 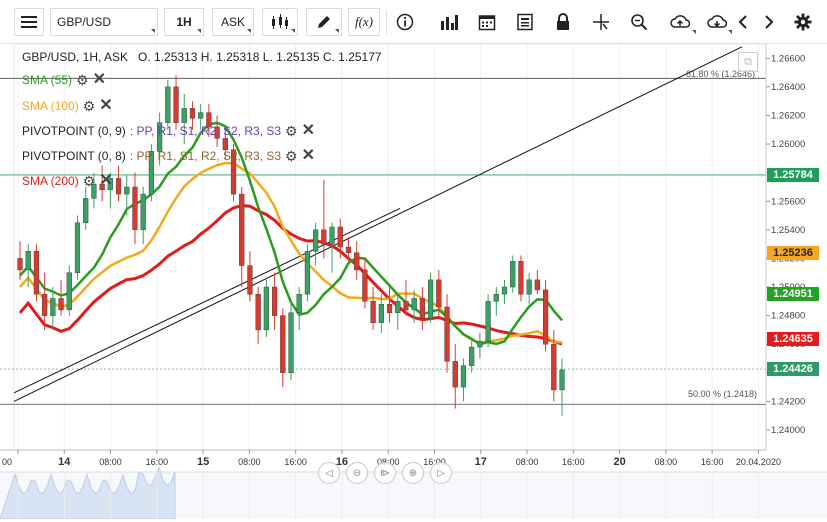 What do you see at coordinates (639, 22) in the screenshot?
I see `zoom-button` at bounding box center [639, 22].